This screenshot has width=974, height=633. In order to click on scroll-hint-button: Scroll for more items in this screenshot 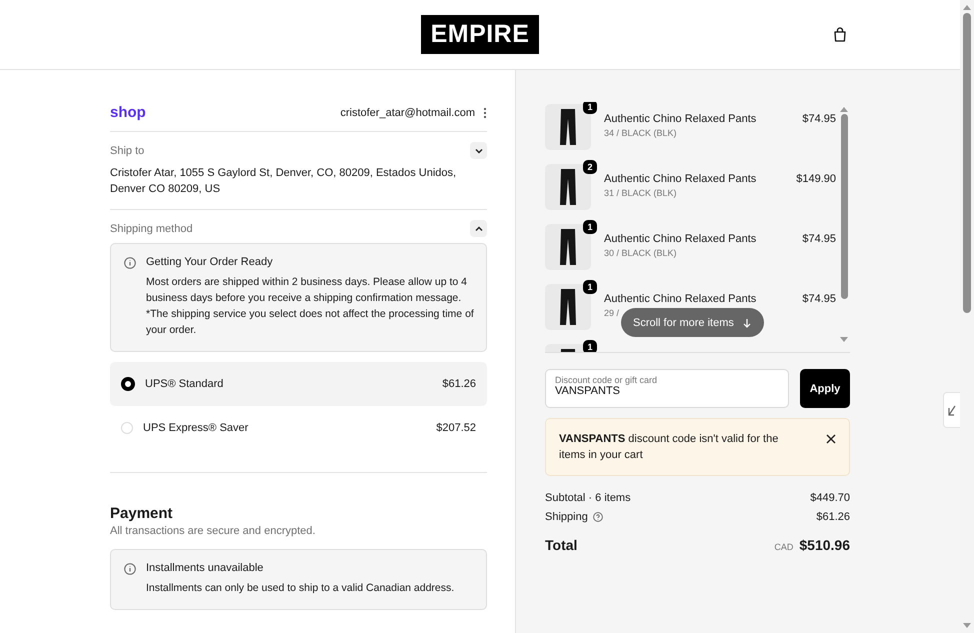, I will do `click(692, 322)`.